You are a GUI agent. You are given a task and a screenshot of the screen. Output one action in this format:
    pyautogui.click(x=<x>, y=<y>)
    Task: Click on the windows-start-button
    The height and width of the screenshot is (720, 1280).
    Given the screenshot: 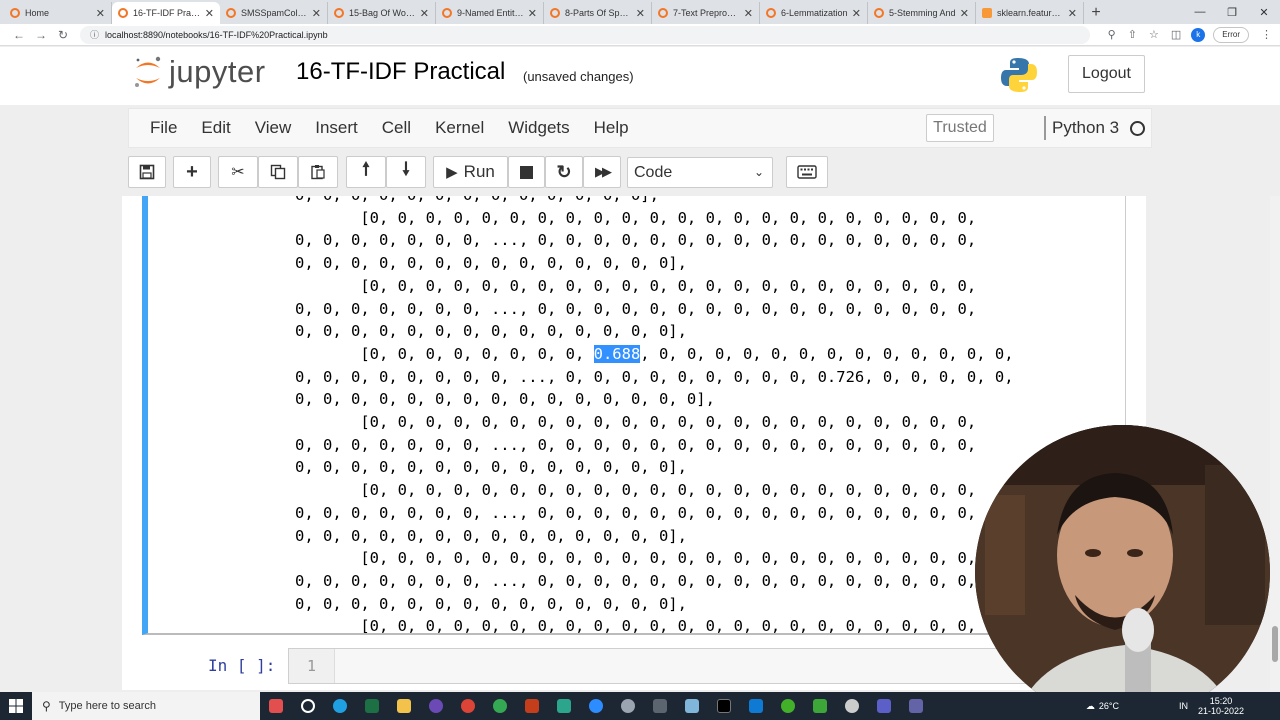 What is the action you would take?
    pyautogui.click(x=16, y=706)
    